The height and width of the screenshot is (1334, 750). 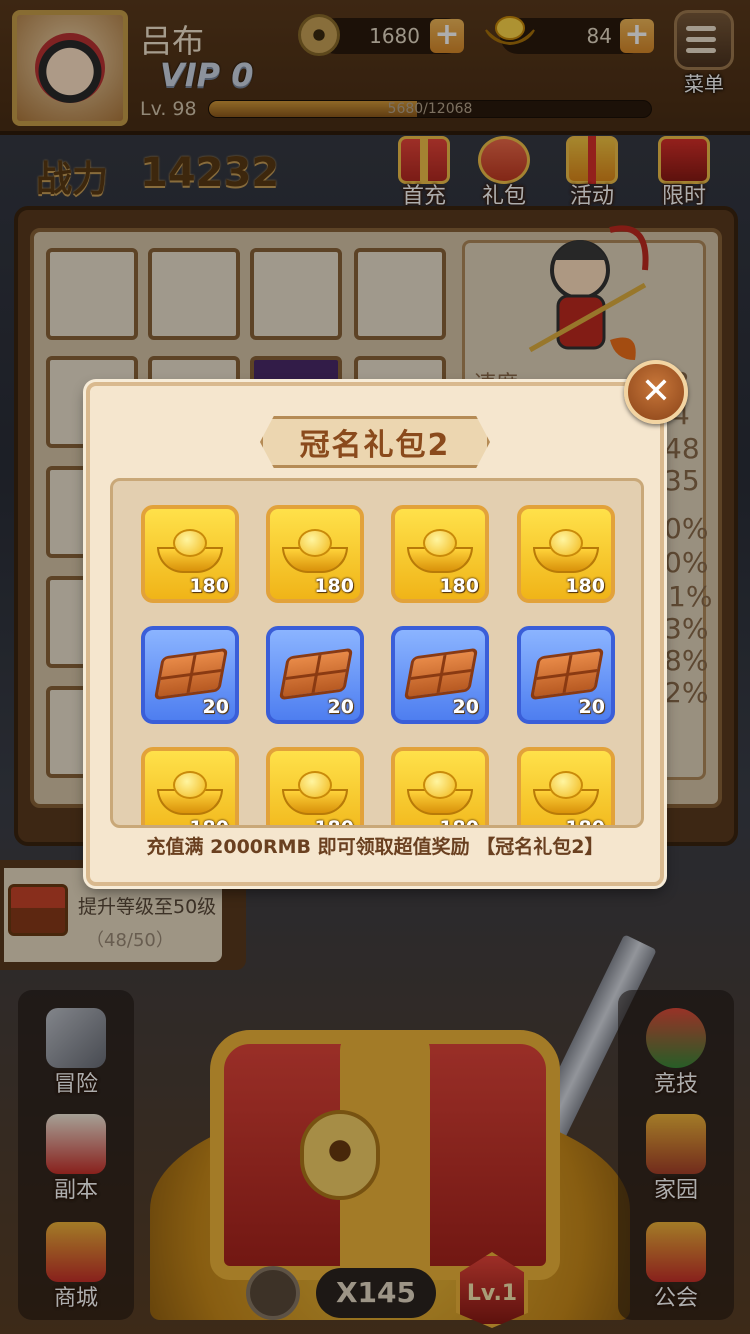 I want to click on close-icon: ✕, so click(x=656, y=391).